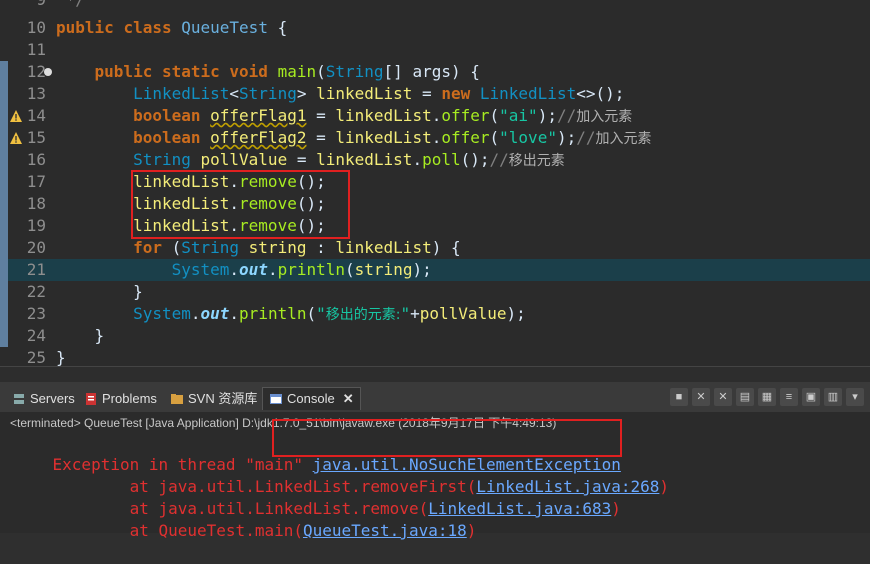 The height and width of the screenshot is (564, 870). I want to click on code-text: */, so click(70, 5).